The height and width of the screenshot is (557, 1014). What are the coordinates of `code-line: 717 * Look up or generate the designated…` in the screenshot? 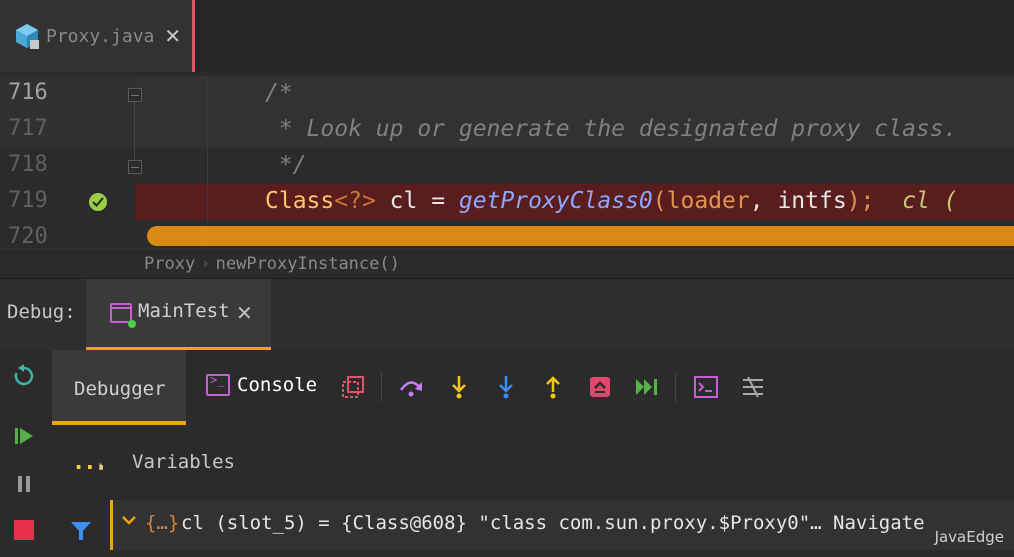 It's located at (507, 130).